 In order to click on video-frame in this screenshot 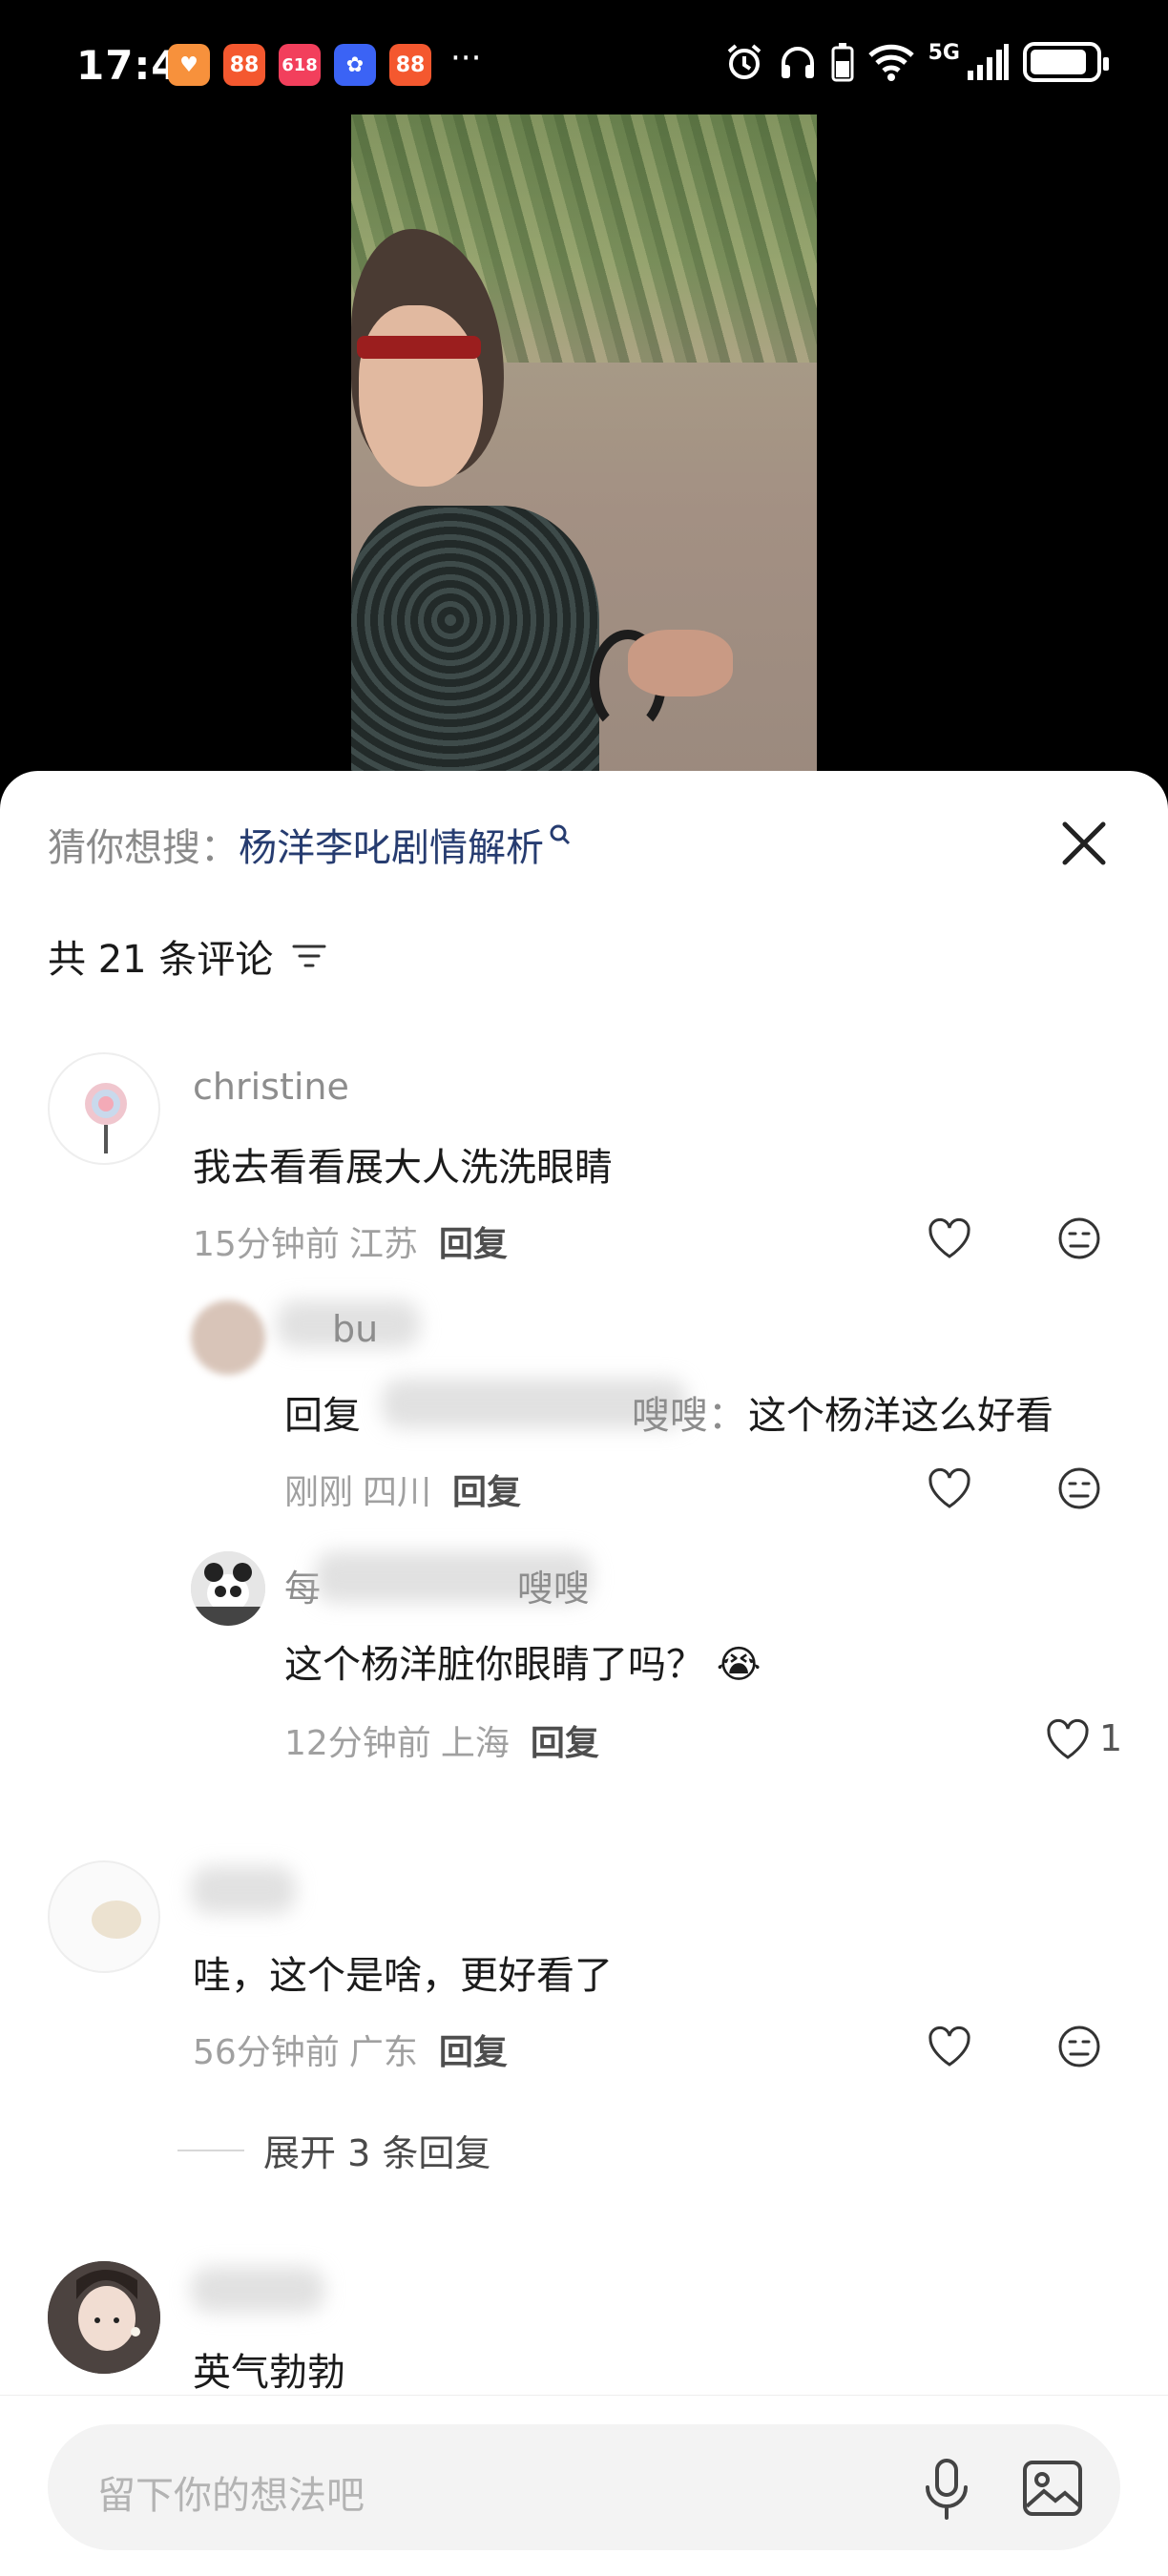, I will do `click(584, 448)`.